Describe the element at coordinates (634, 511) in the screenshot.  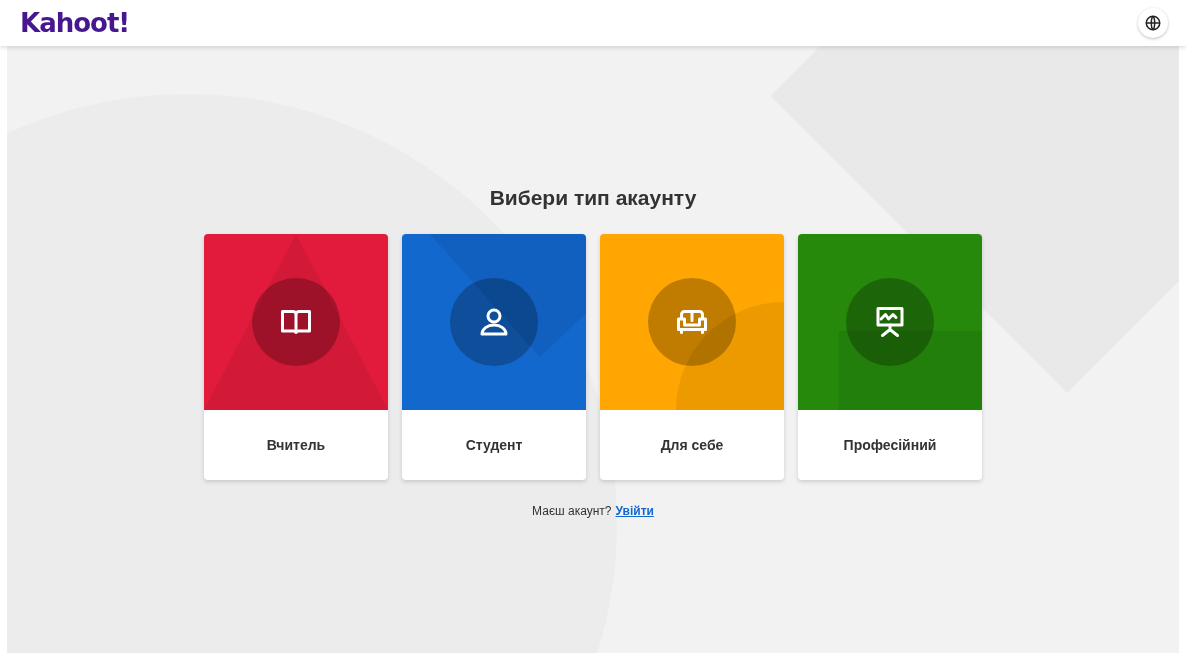
I see `login-link: Увійти` at that location.